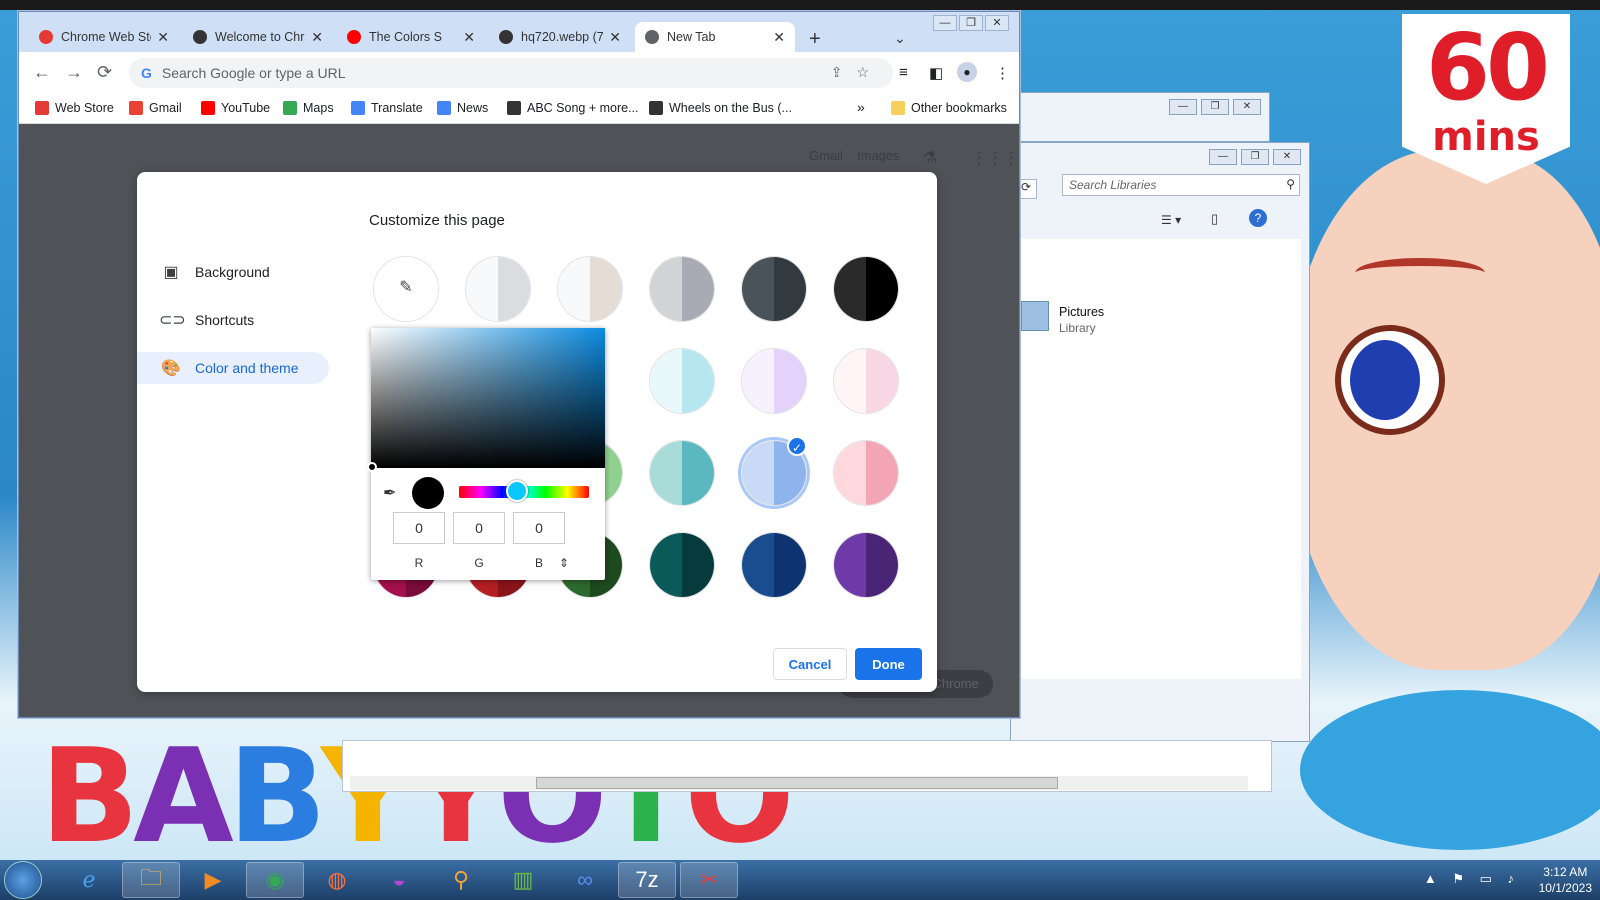 Image resolution: width=1600 pixels, height=900 pixels. What do you see at coordinates (104, 37) in the screenshot?
I see `tab-1: Chrome Web Sto ✕` at bounding box center [104, 37].